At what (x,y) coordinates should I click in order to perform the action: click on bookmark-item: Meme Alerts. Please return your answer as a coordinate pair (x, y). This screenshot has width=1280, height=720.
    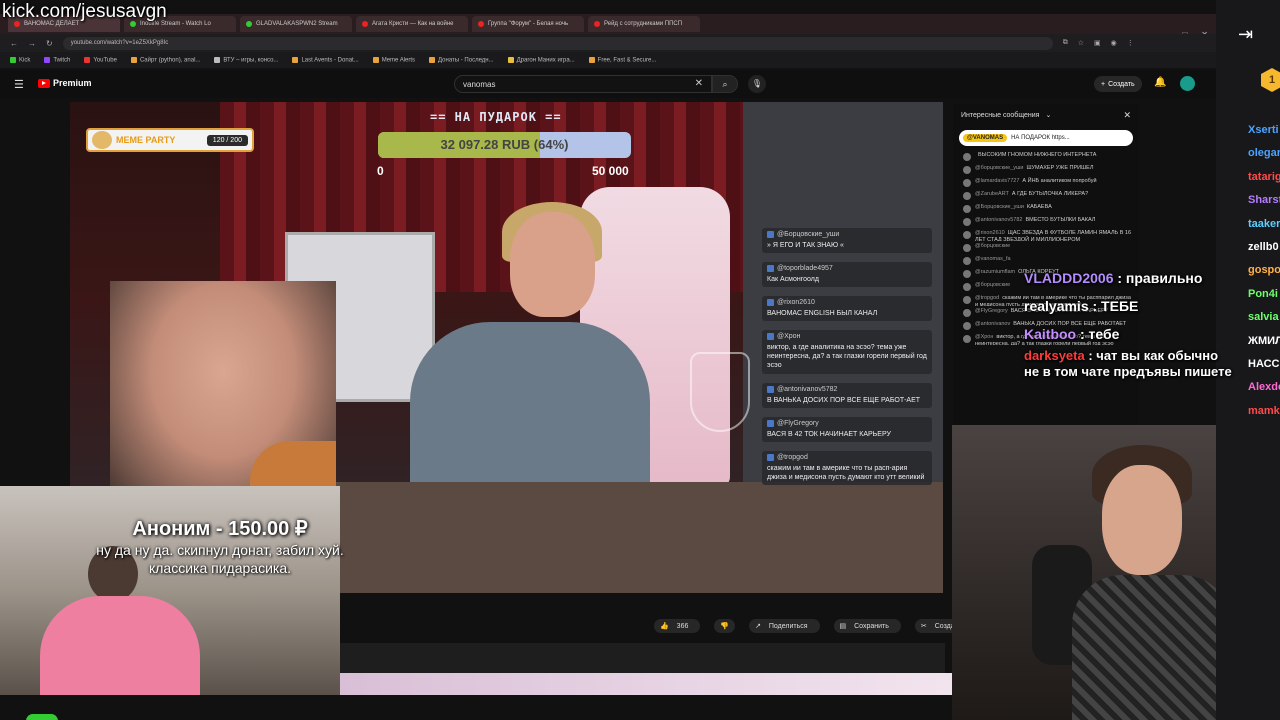
    Looking at the image, I should click on (393, 59).